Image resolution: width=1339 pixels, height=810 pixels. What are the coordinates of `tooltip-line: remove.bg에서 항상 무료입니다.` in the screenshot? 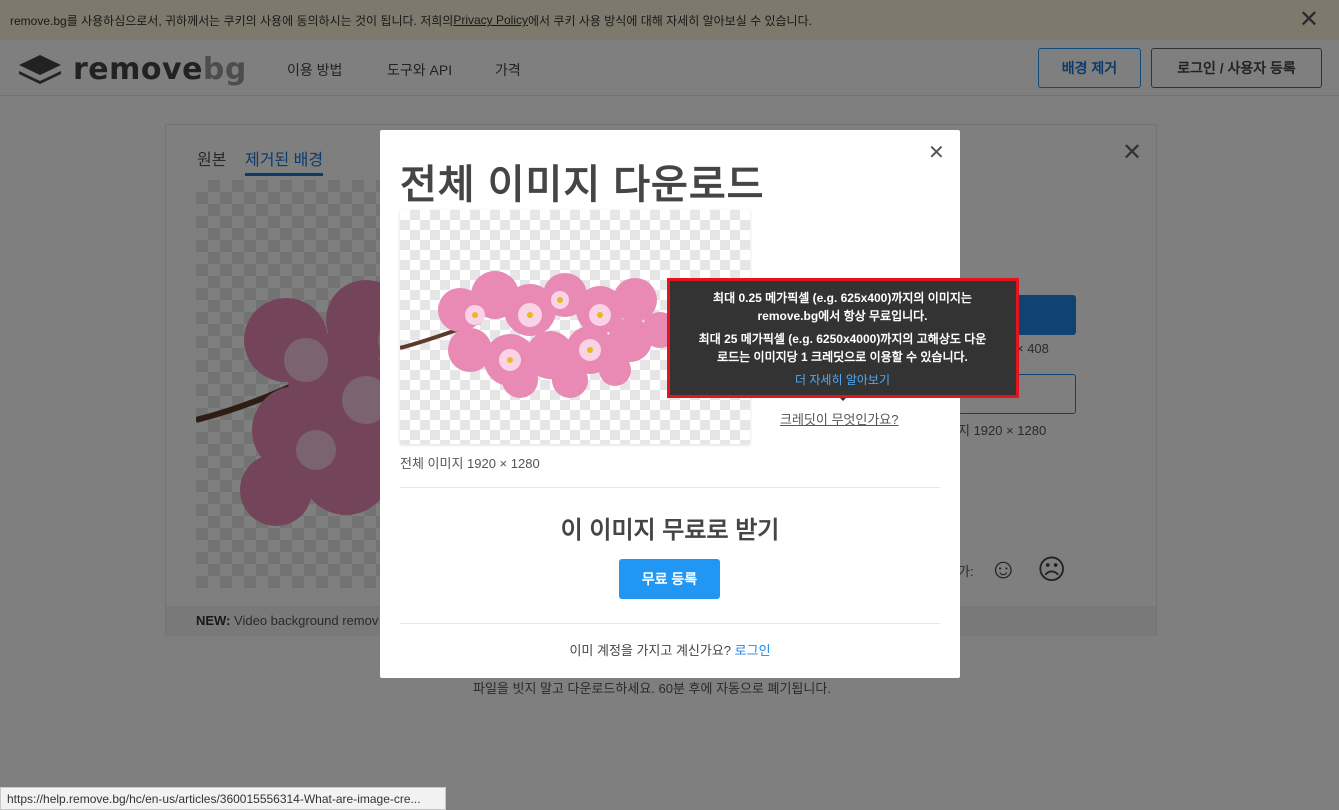 It's located at (842, 316).